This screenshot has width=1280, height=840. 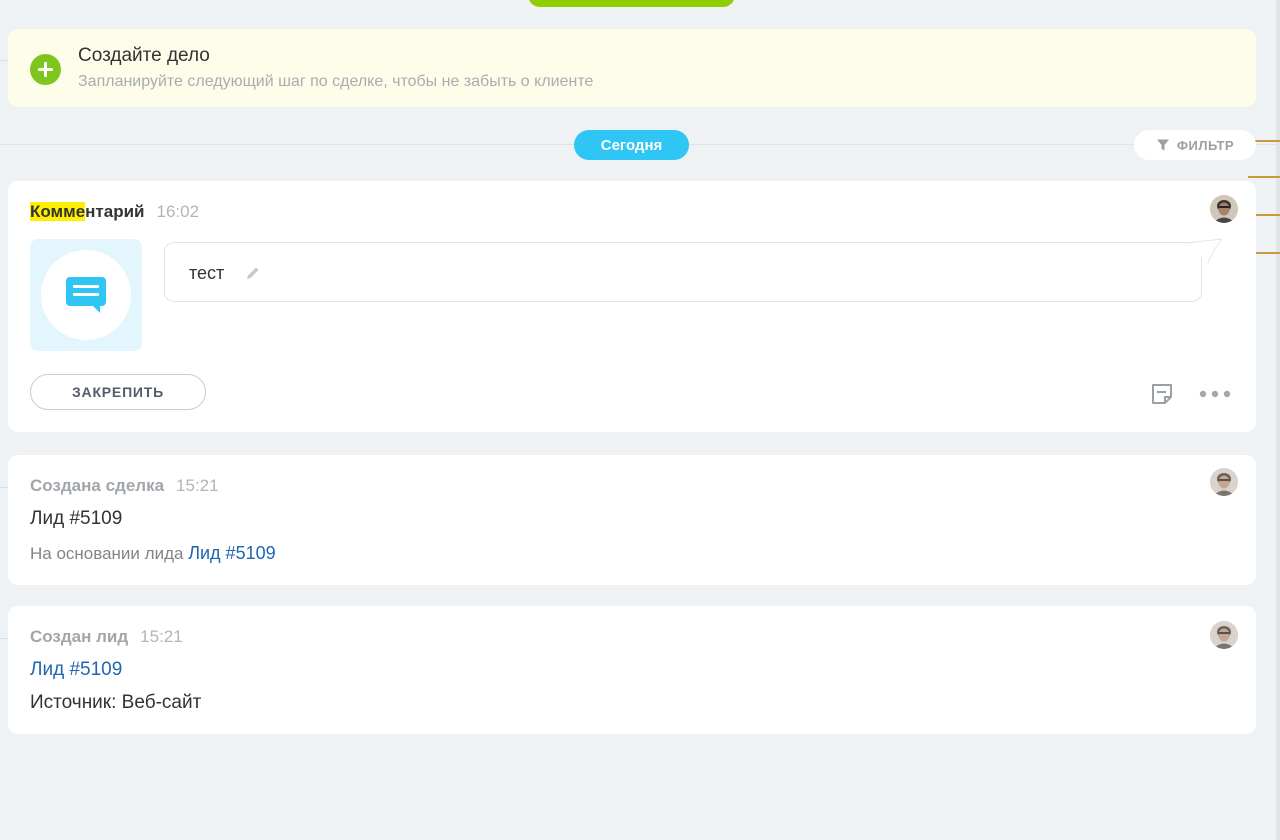 I want to click on lead-time: 15:21, so click(x=161, y=636).